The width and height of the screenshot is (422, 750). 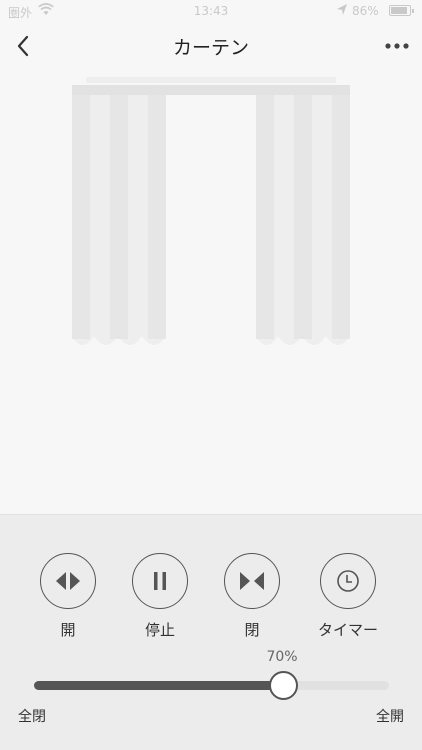 I want to click on status-bar: 圏外 13:43 86%, so click(x=211, y=11).